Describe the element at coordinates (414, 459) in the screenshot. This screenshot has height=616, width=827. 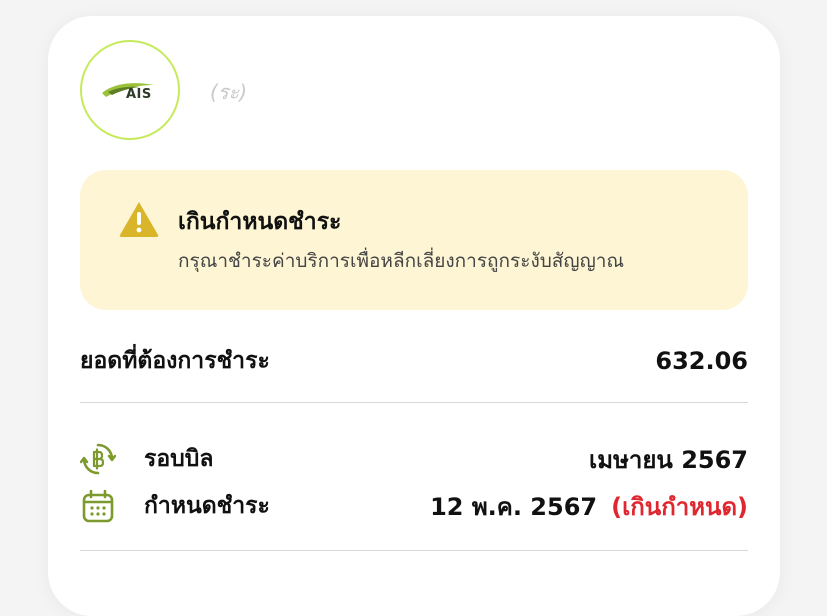
I see `billing-cycle-row: รอบบิล เมษายน 2567` at that location.